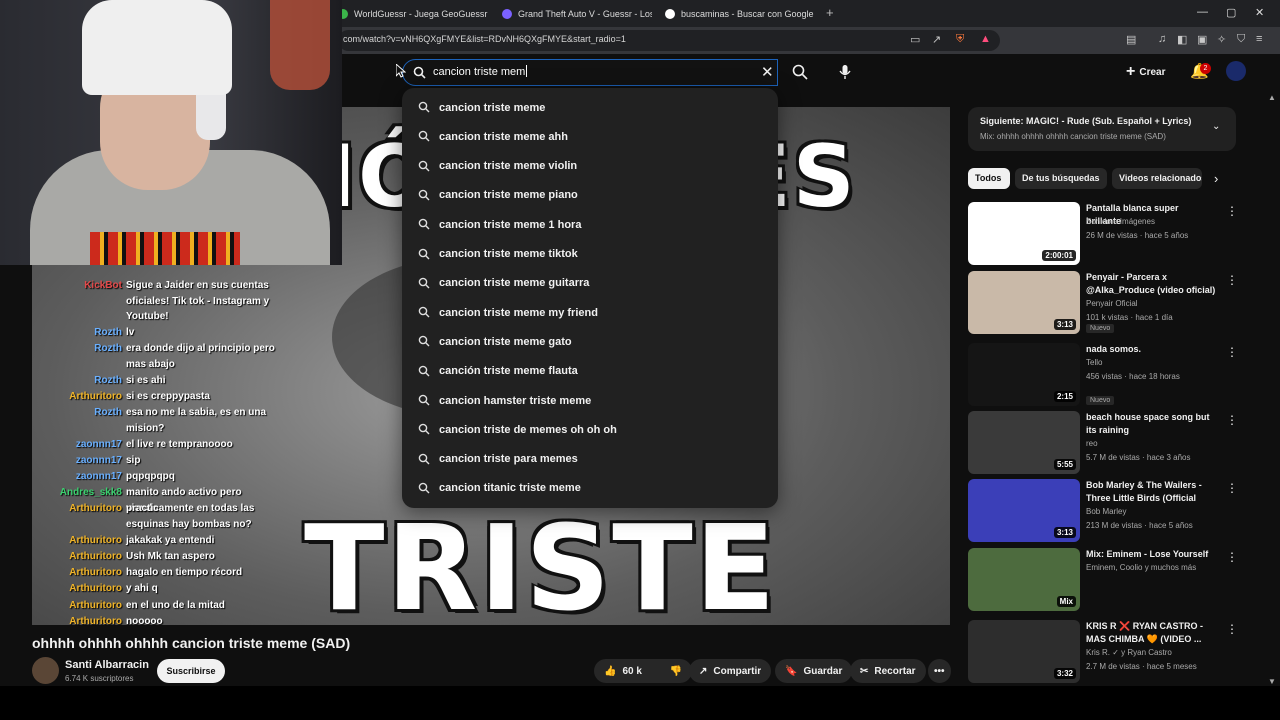 This screenshot has width=1280, height=720. Describe the element at coordinates (989, 178) in the screenshot. I see `filter-chip: Todos` at that location.